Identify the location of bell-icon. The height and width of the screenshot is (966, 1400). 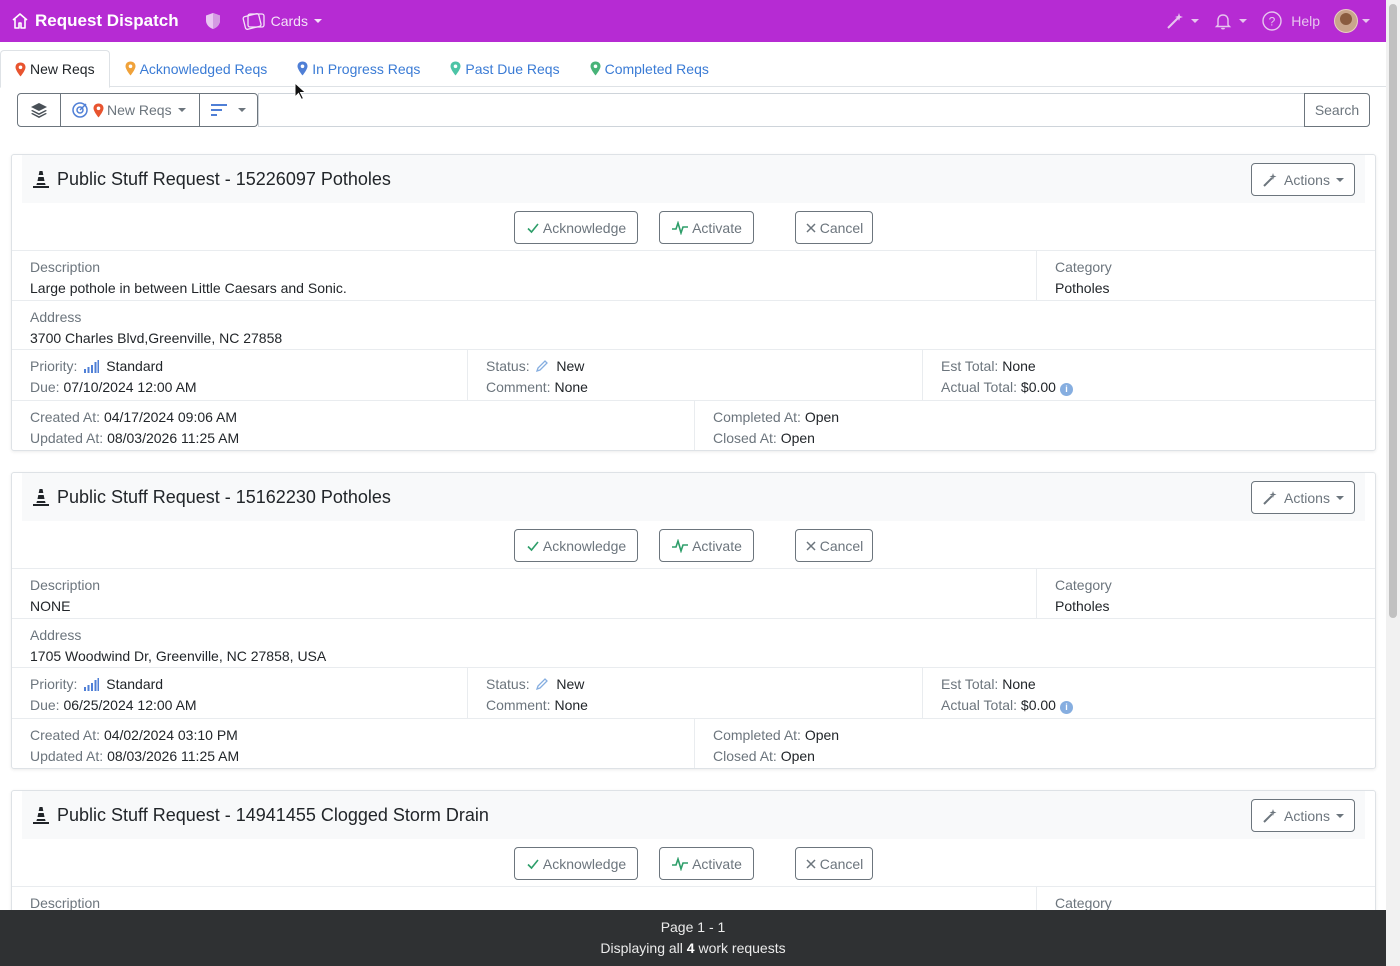
(1223, 22).